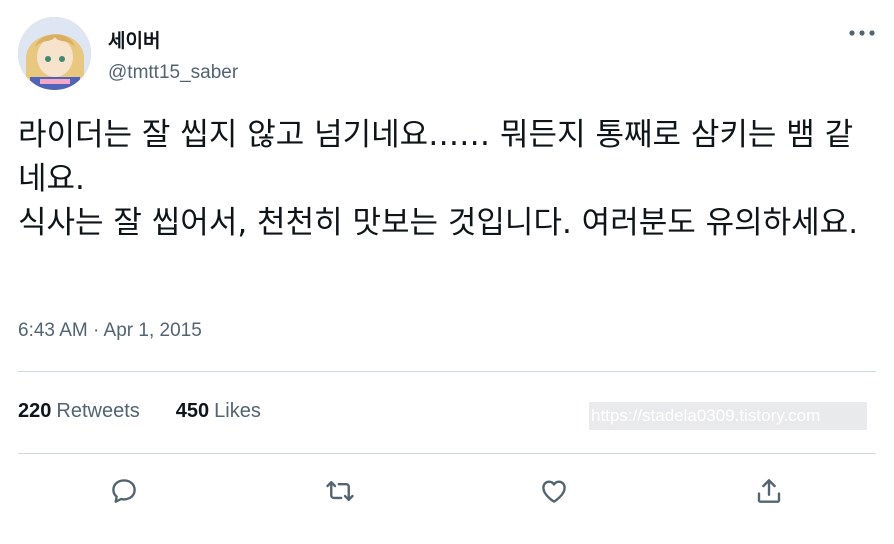 Image resolution: width=894 pixels, height=544 pixels. What do you see at coordinates (173, 73) in the screenshot?
I see `user-handle: @tmtt15_saber` at bounding box center [173, 73].